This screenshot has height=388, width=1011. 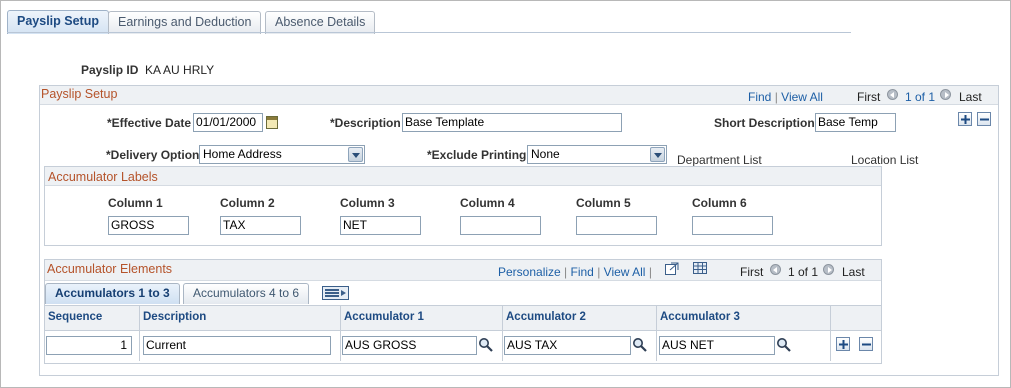 What do you see at coordinates (856, 318) in the screenshot?
I see `actions-header` at bounding box center [856, 318].